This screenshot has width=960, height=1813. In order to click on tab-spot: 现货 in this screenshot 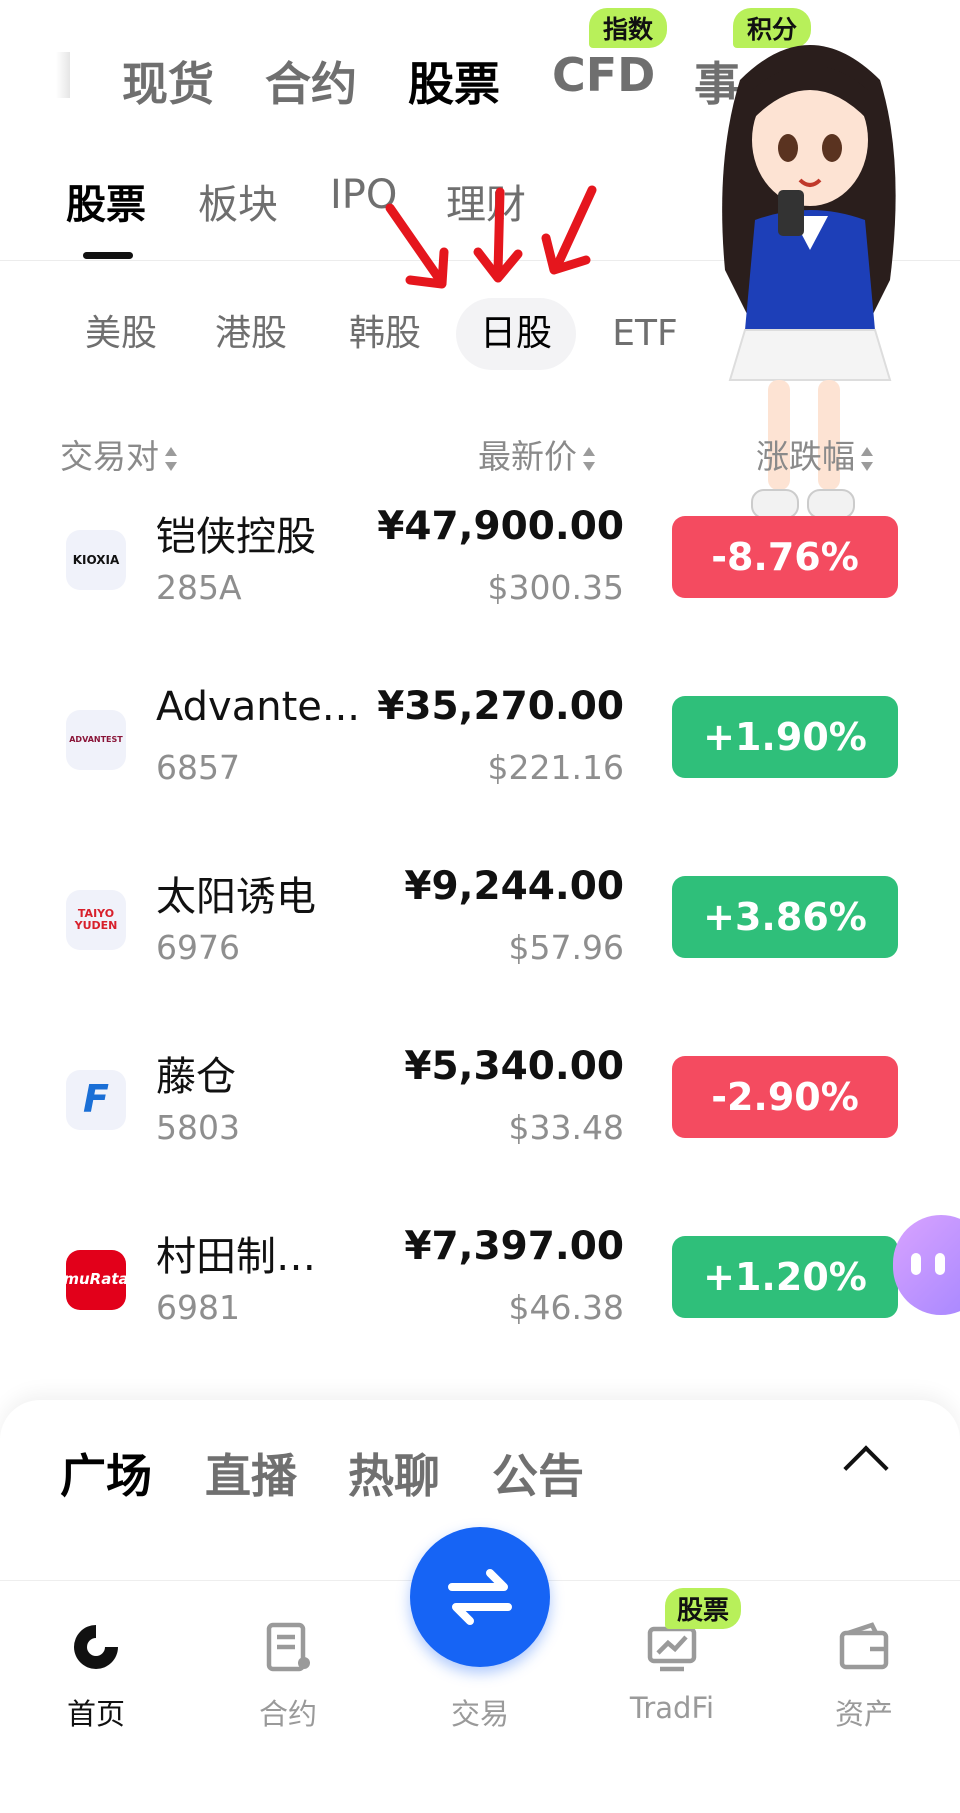, I will do `click(168, 81)`.